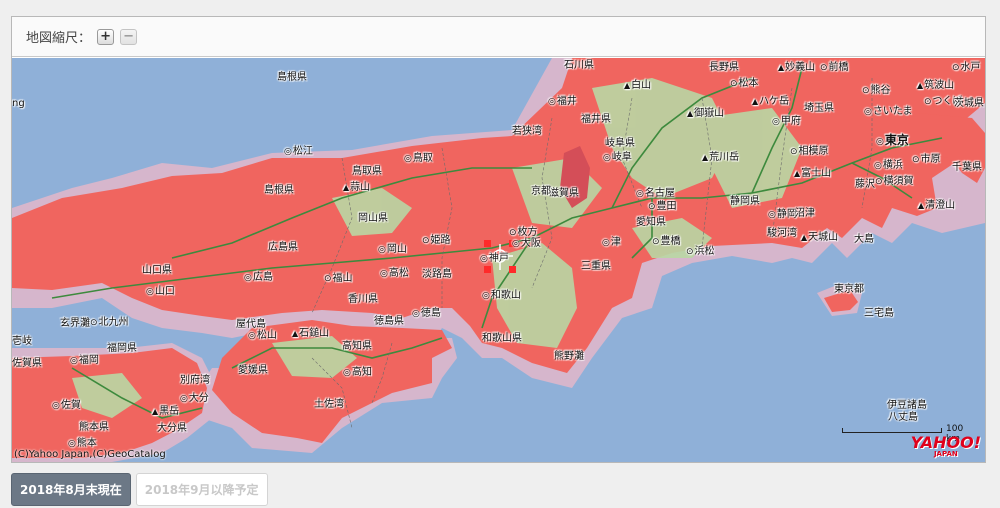 The height and width of the screenshot is (508, 1000). Describe the element at coordinates (564, 193) in the screenshot. I see `map-label: 滋賀県` at that location.